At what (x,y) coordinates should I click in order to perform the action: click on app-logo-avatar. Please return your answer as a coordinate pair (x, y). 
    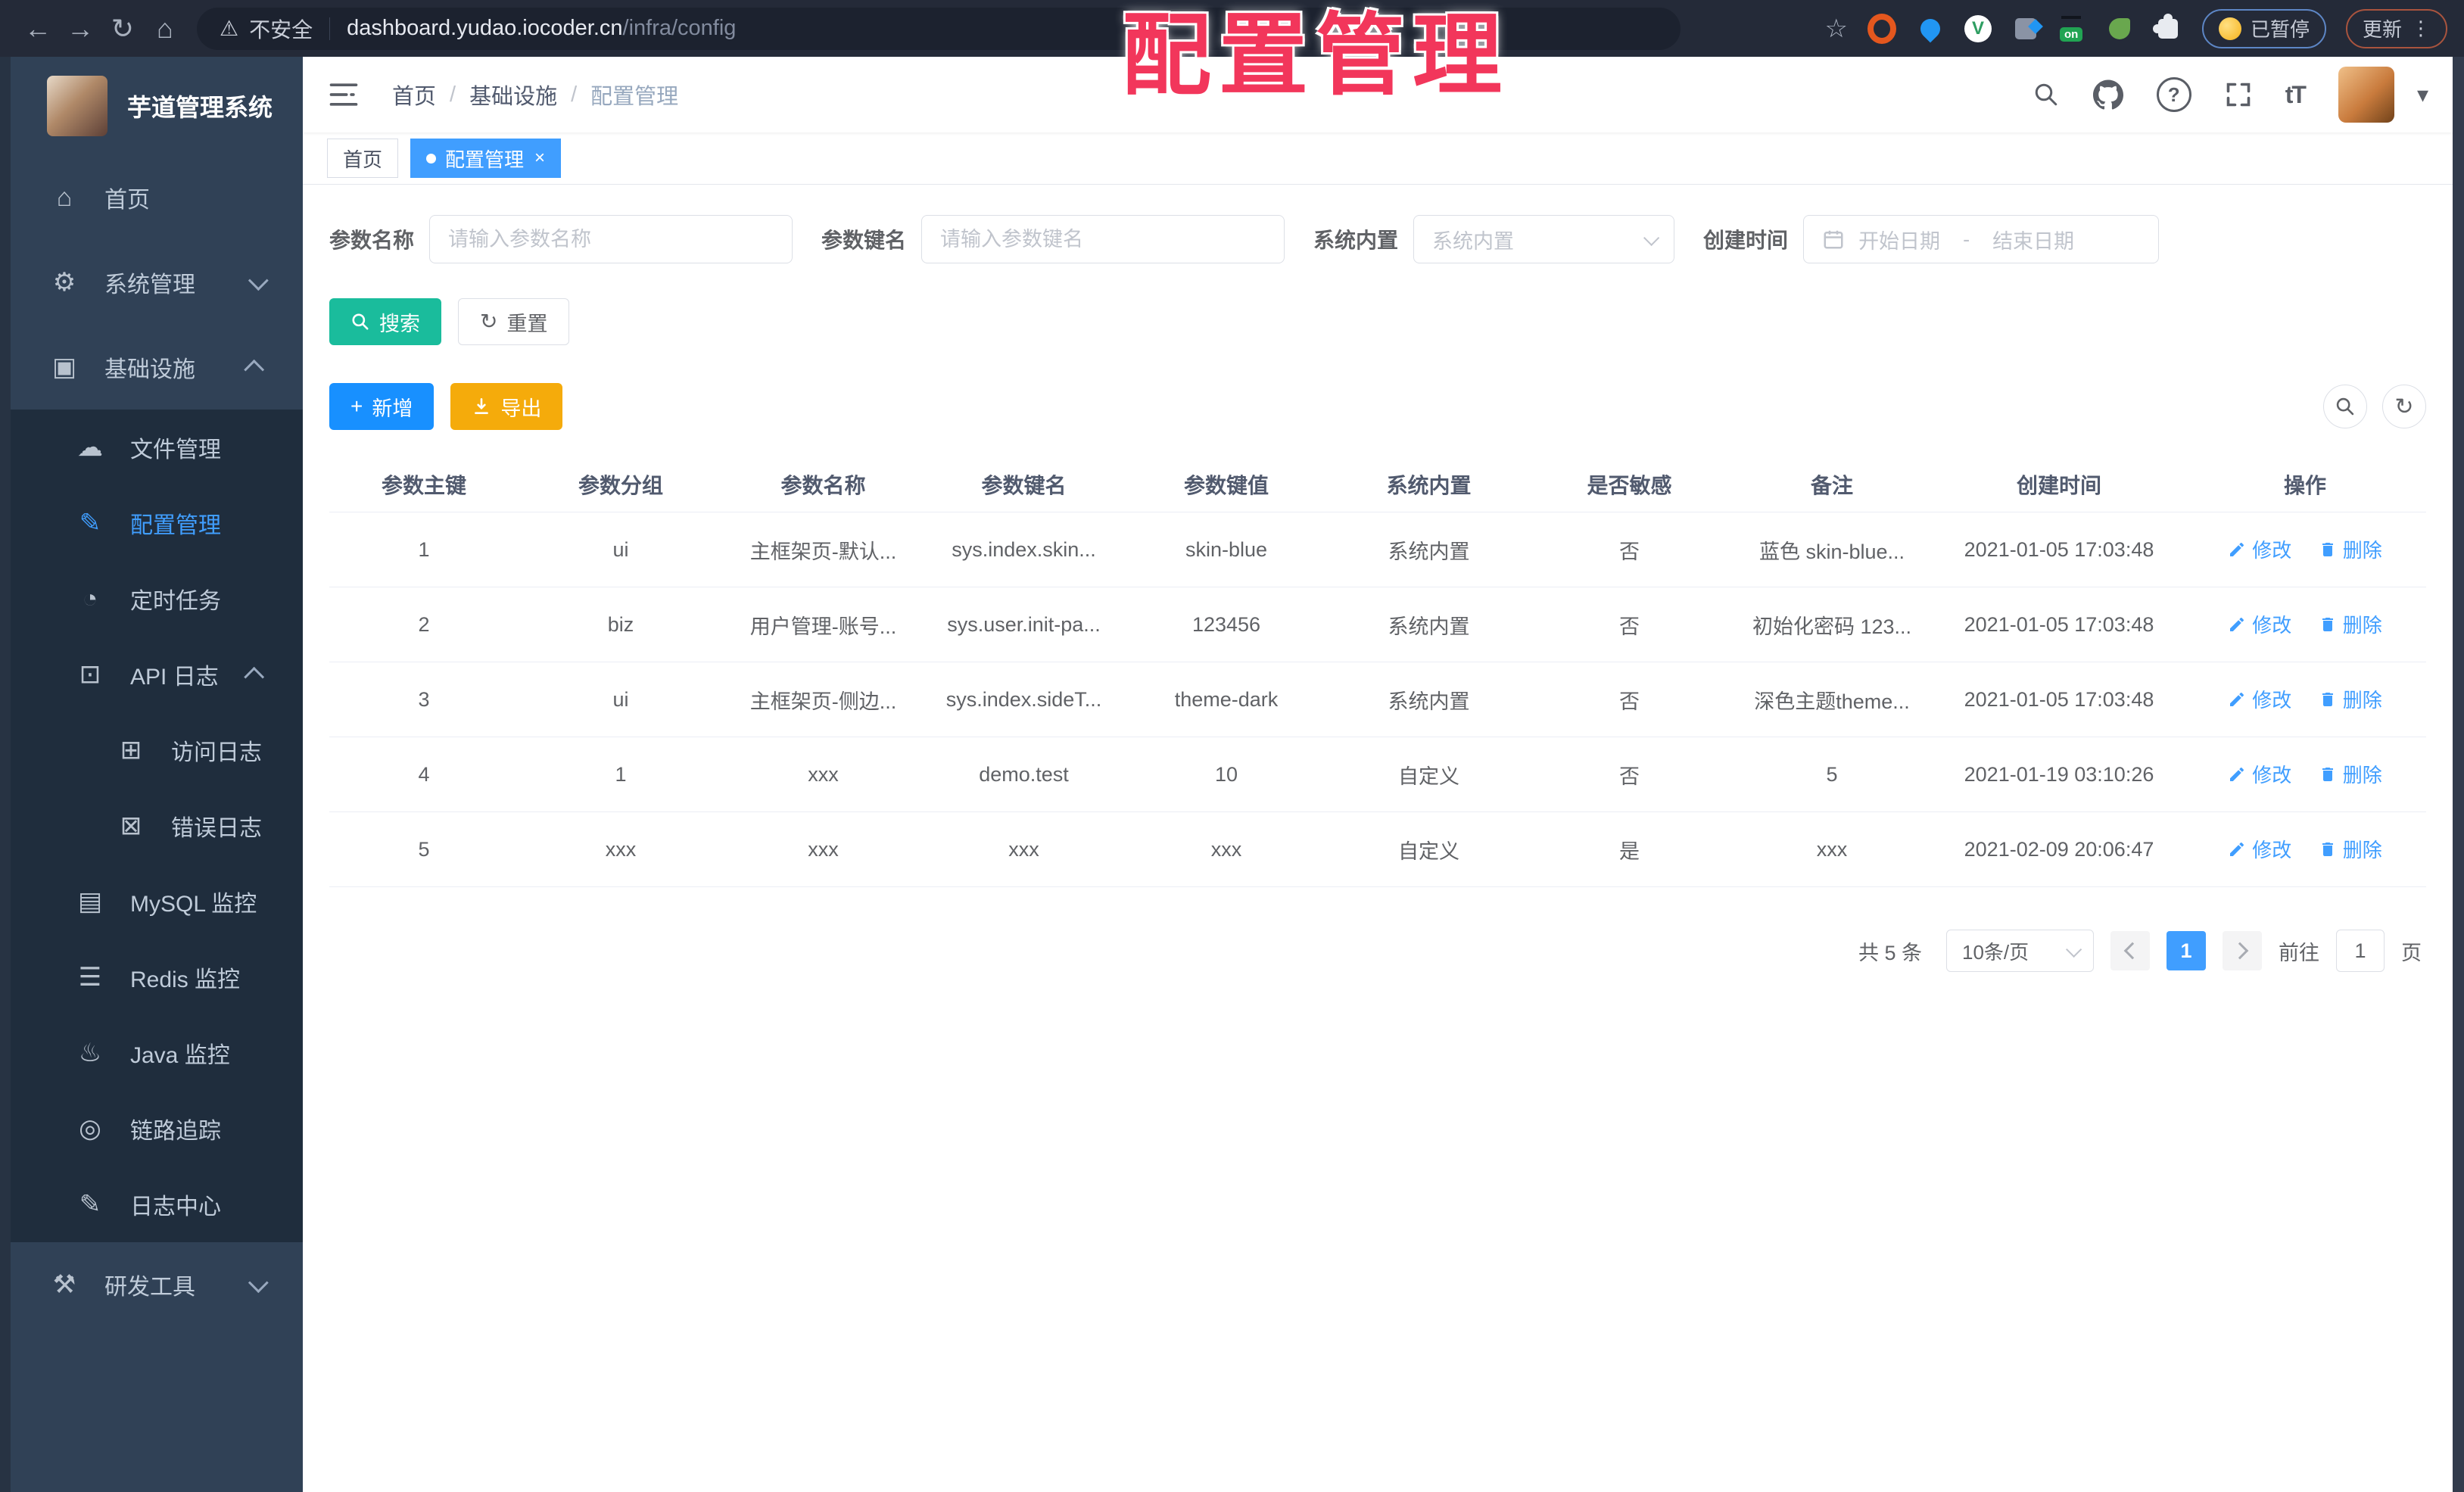
    Looking at the image, I should click on (77, 106).